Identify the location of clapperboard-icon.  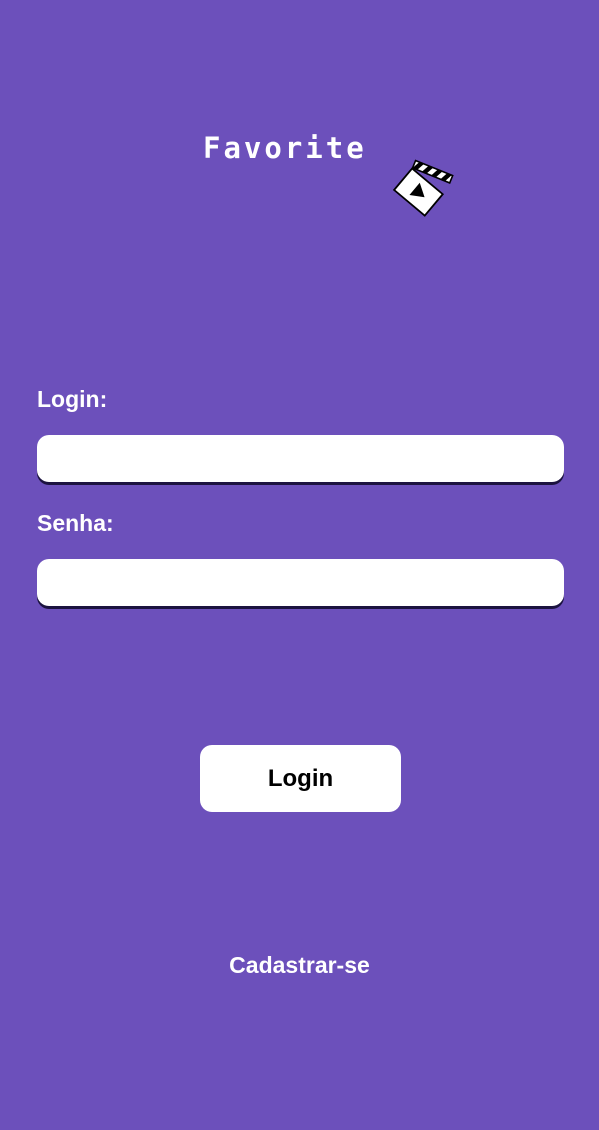
(423, 188).